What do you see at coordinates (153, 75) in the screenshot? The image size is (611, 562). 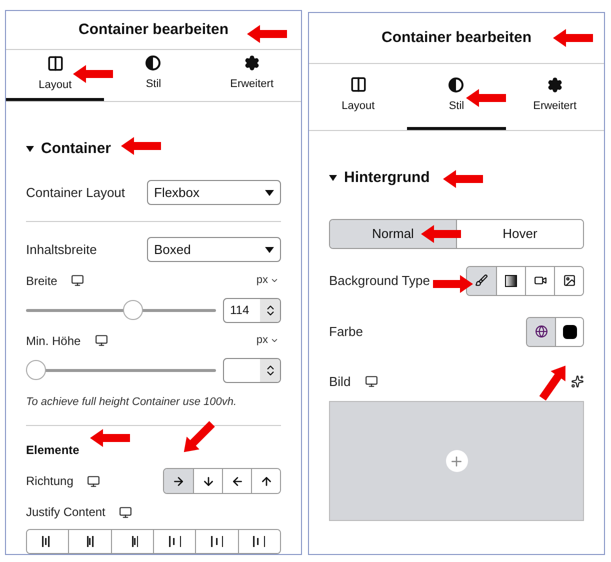 I see `panel-tab: Stil` at bounding box center [153, 75].